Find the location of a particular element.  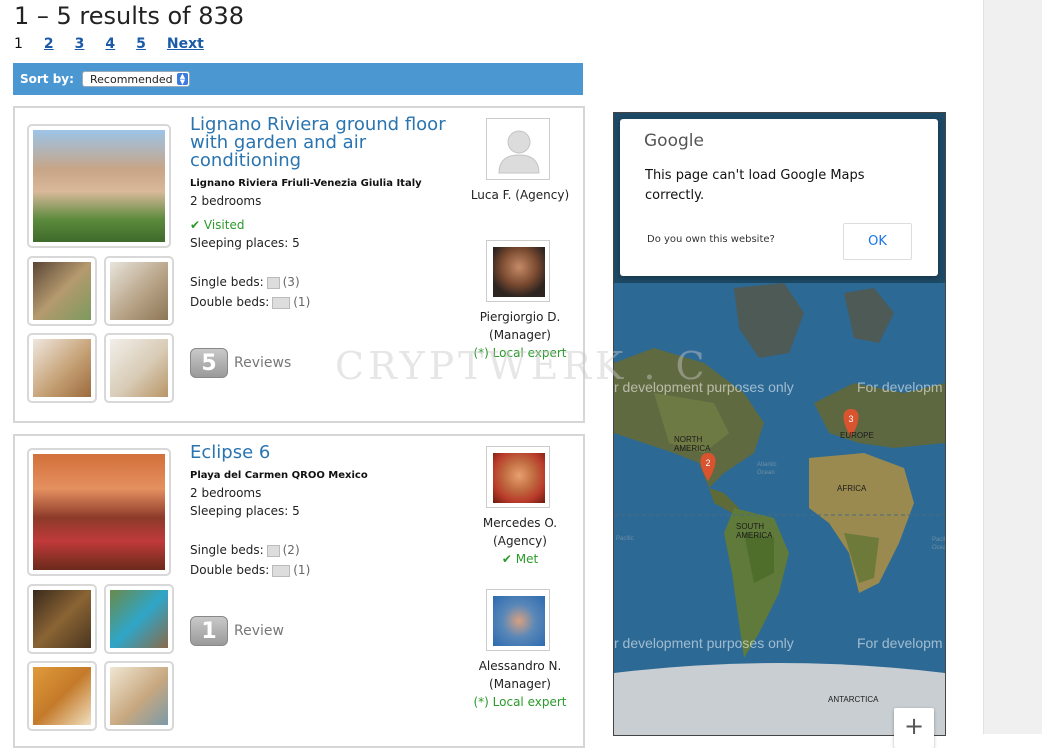

host-name: Alessandro N. is located at coordinates (520, 666).